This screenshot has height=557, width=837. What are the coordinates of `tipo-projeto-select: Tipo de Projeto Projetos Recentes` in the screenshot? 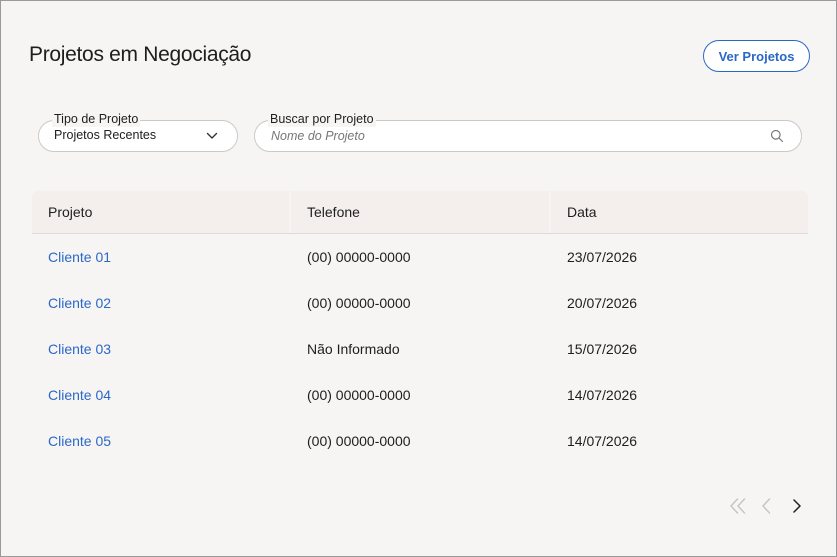 It's located at (138, 131).